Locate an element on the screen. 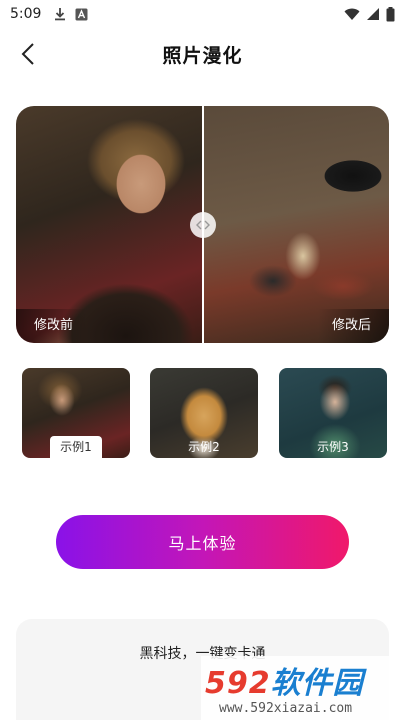 The width and height of the screenshot is (405, 720). compare-slider-handle is located at coordinates (203, 225).